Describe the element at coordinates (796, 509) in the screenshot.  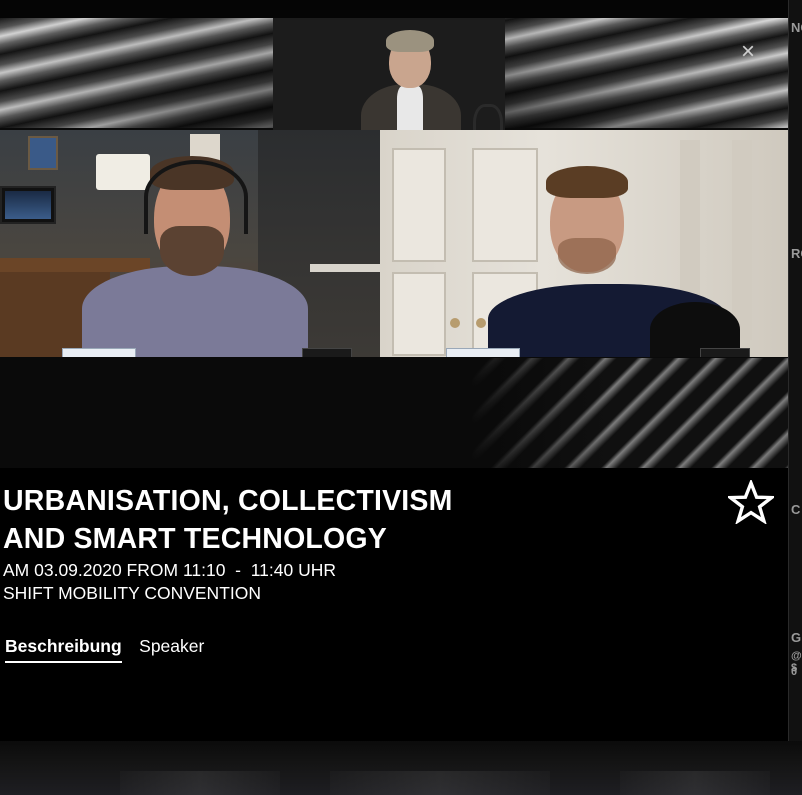
I see `background-text-fragment: C` at that location.